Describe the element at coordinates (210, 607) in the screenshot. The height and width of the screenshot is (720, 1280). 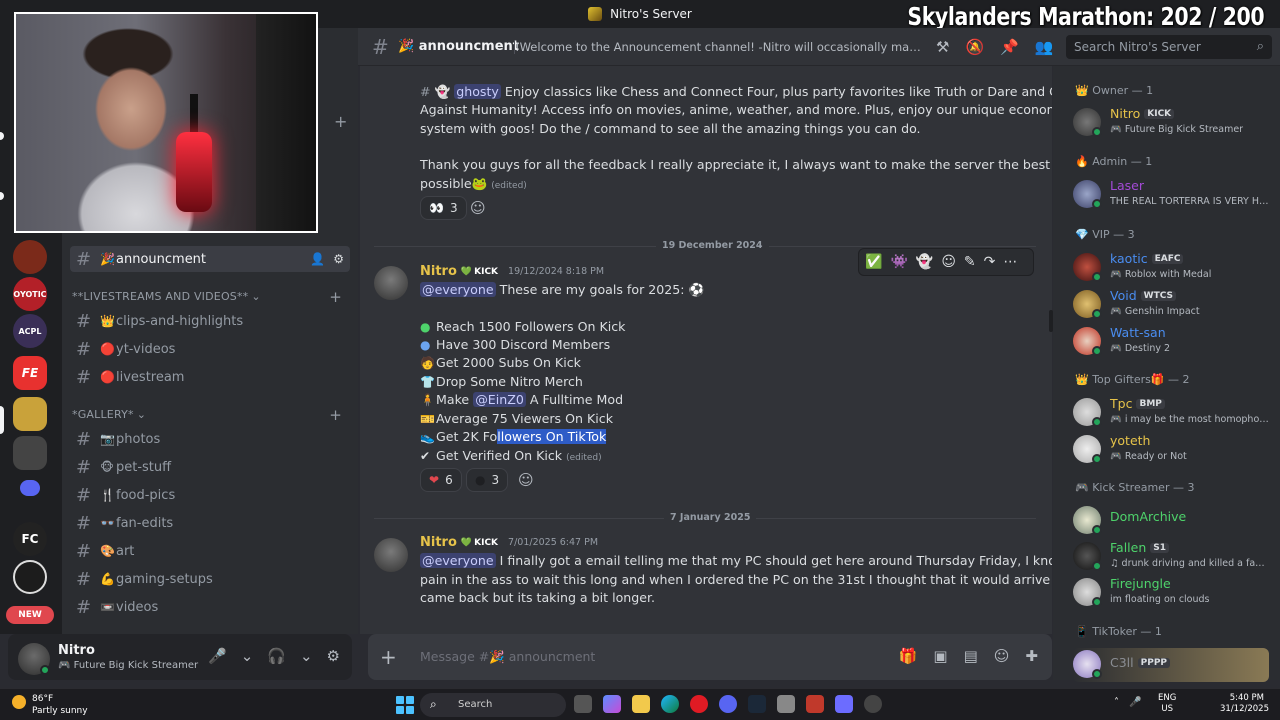
I see `channel-videos: # 📼 videos` at that location.